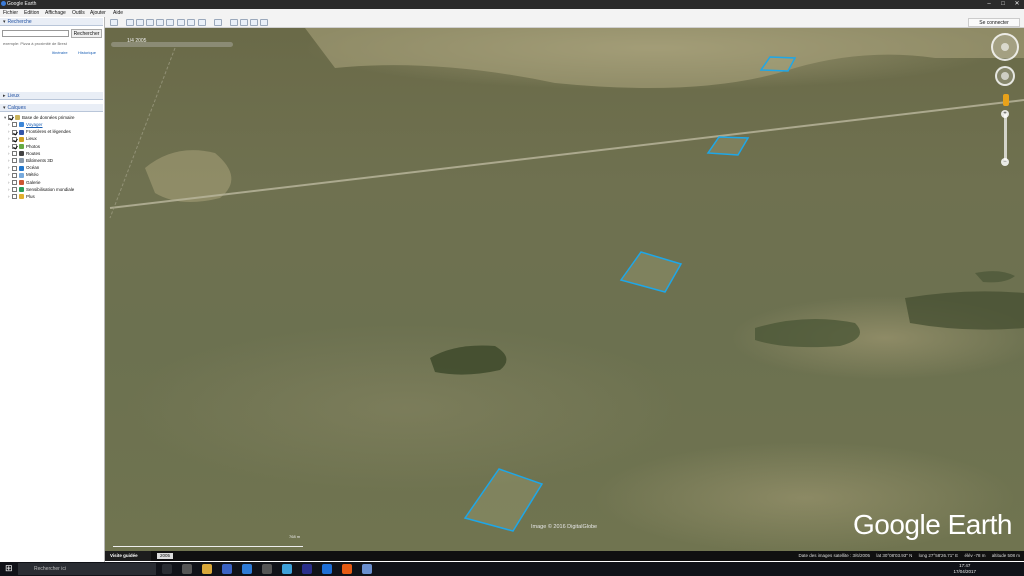 The image size is (1024, 576). What do you see at coordinates (975, 555) in the screenshot?
I see `elevation: élév -78 m` at bounding box center [975, 555].